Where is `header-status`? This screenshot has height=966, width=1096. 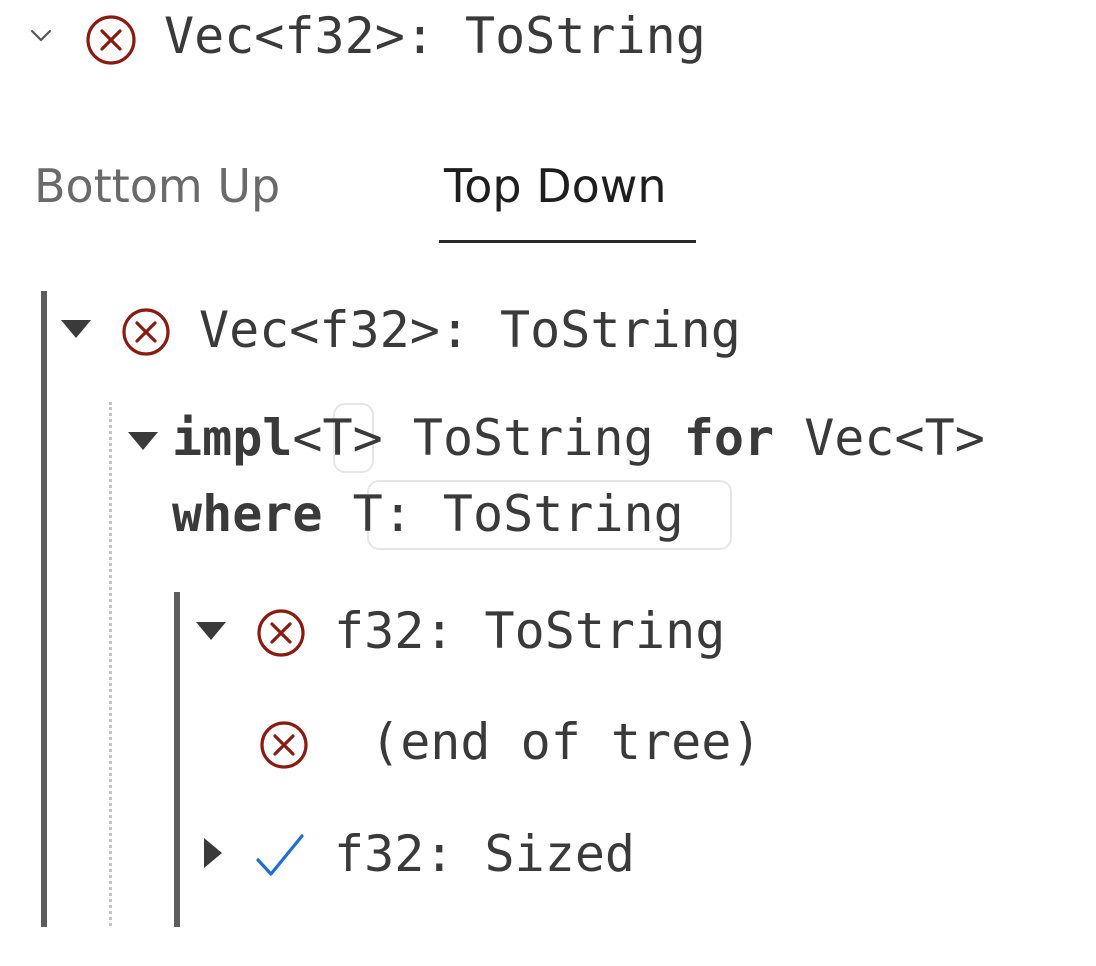 header-status is located at coordinates (111, 40).